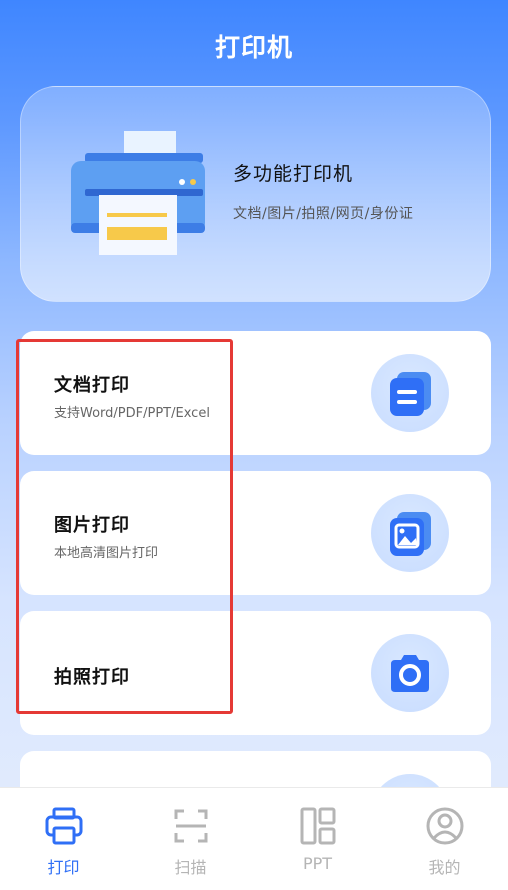 The image size is (508, 890). I want to click on card-title: 图片打印, so click(92, 525).